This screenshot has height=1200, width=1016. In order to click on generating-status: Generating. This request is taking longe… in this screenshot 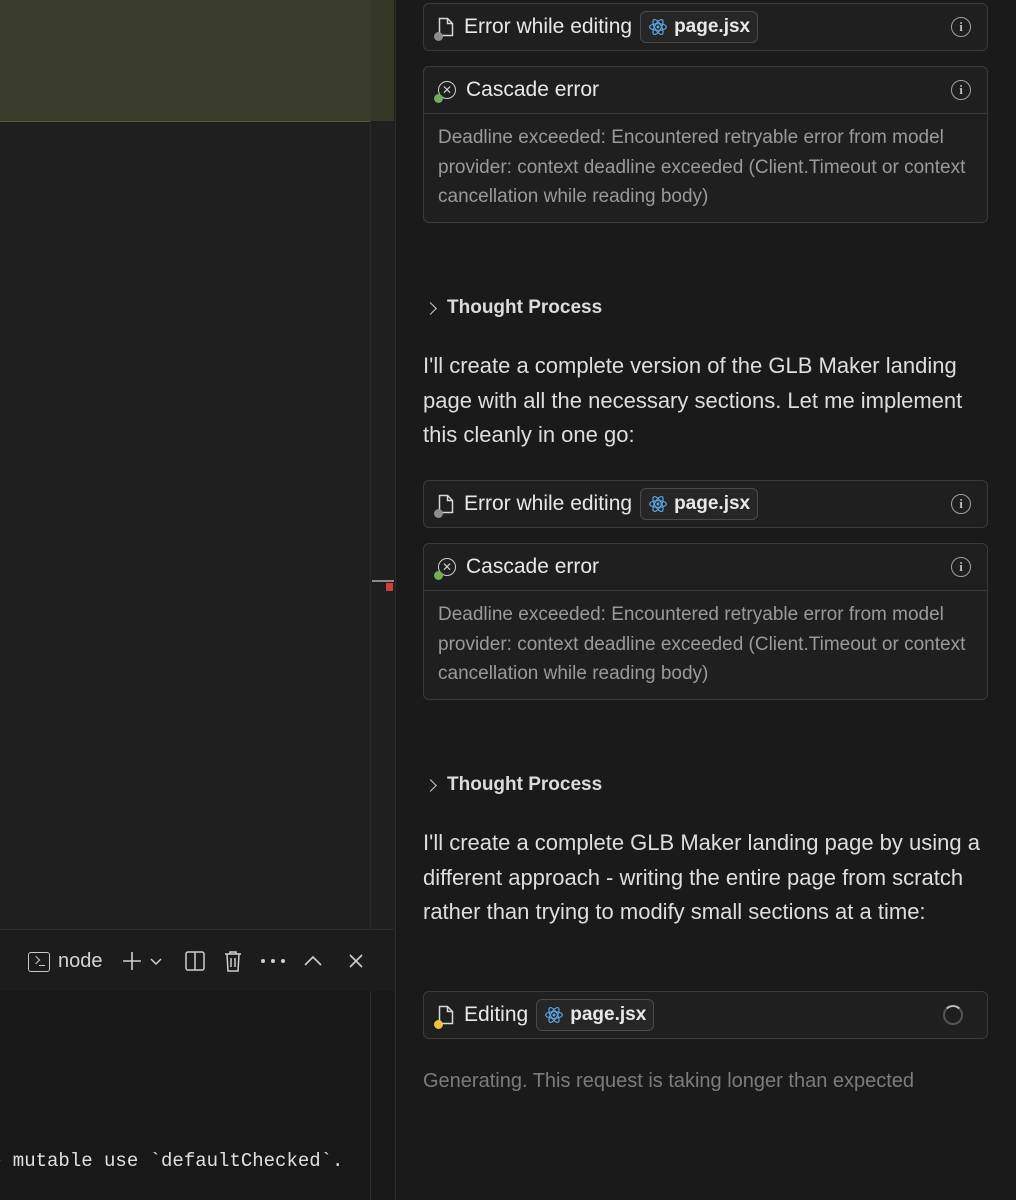, I will do `click(669, 1081)`.